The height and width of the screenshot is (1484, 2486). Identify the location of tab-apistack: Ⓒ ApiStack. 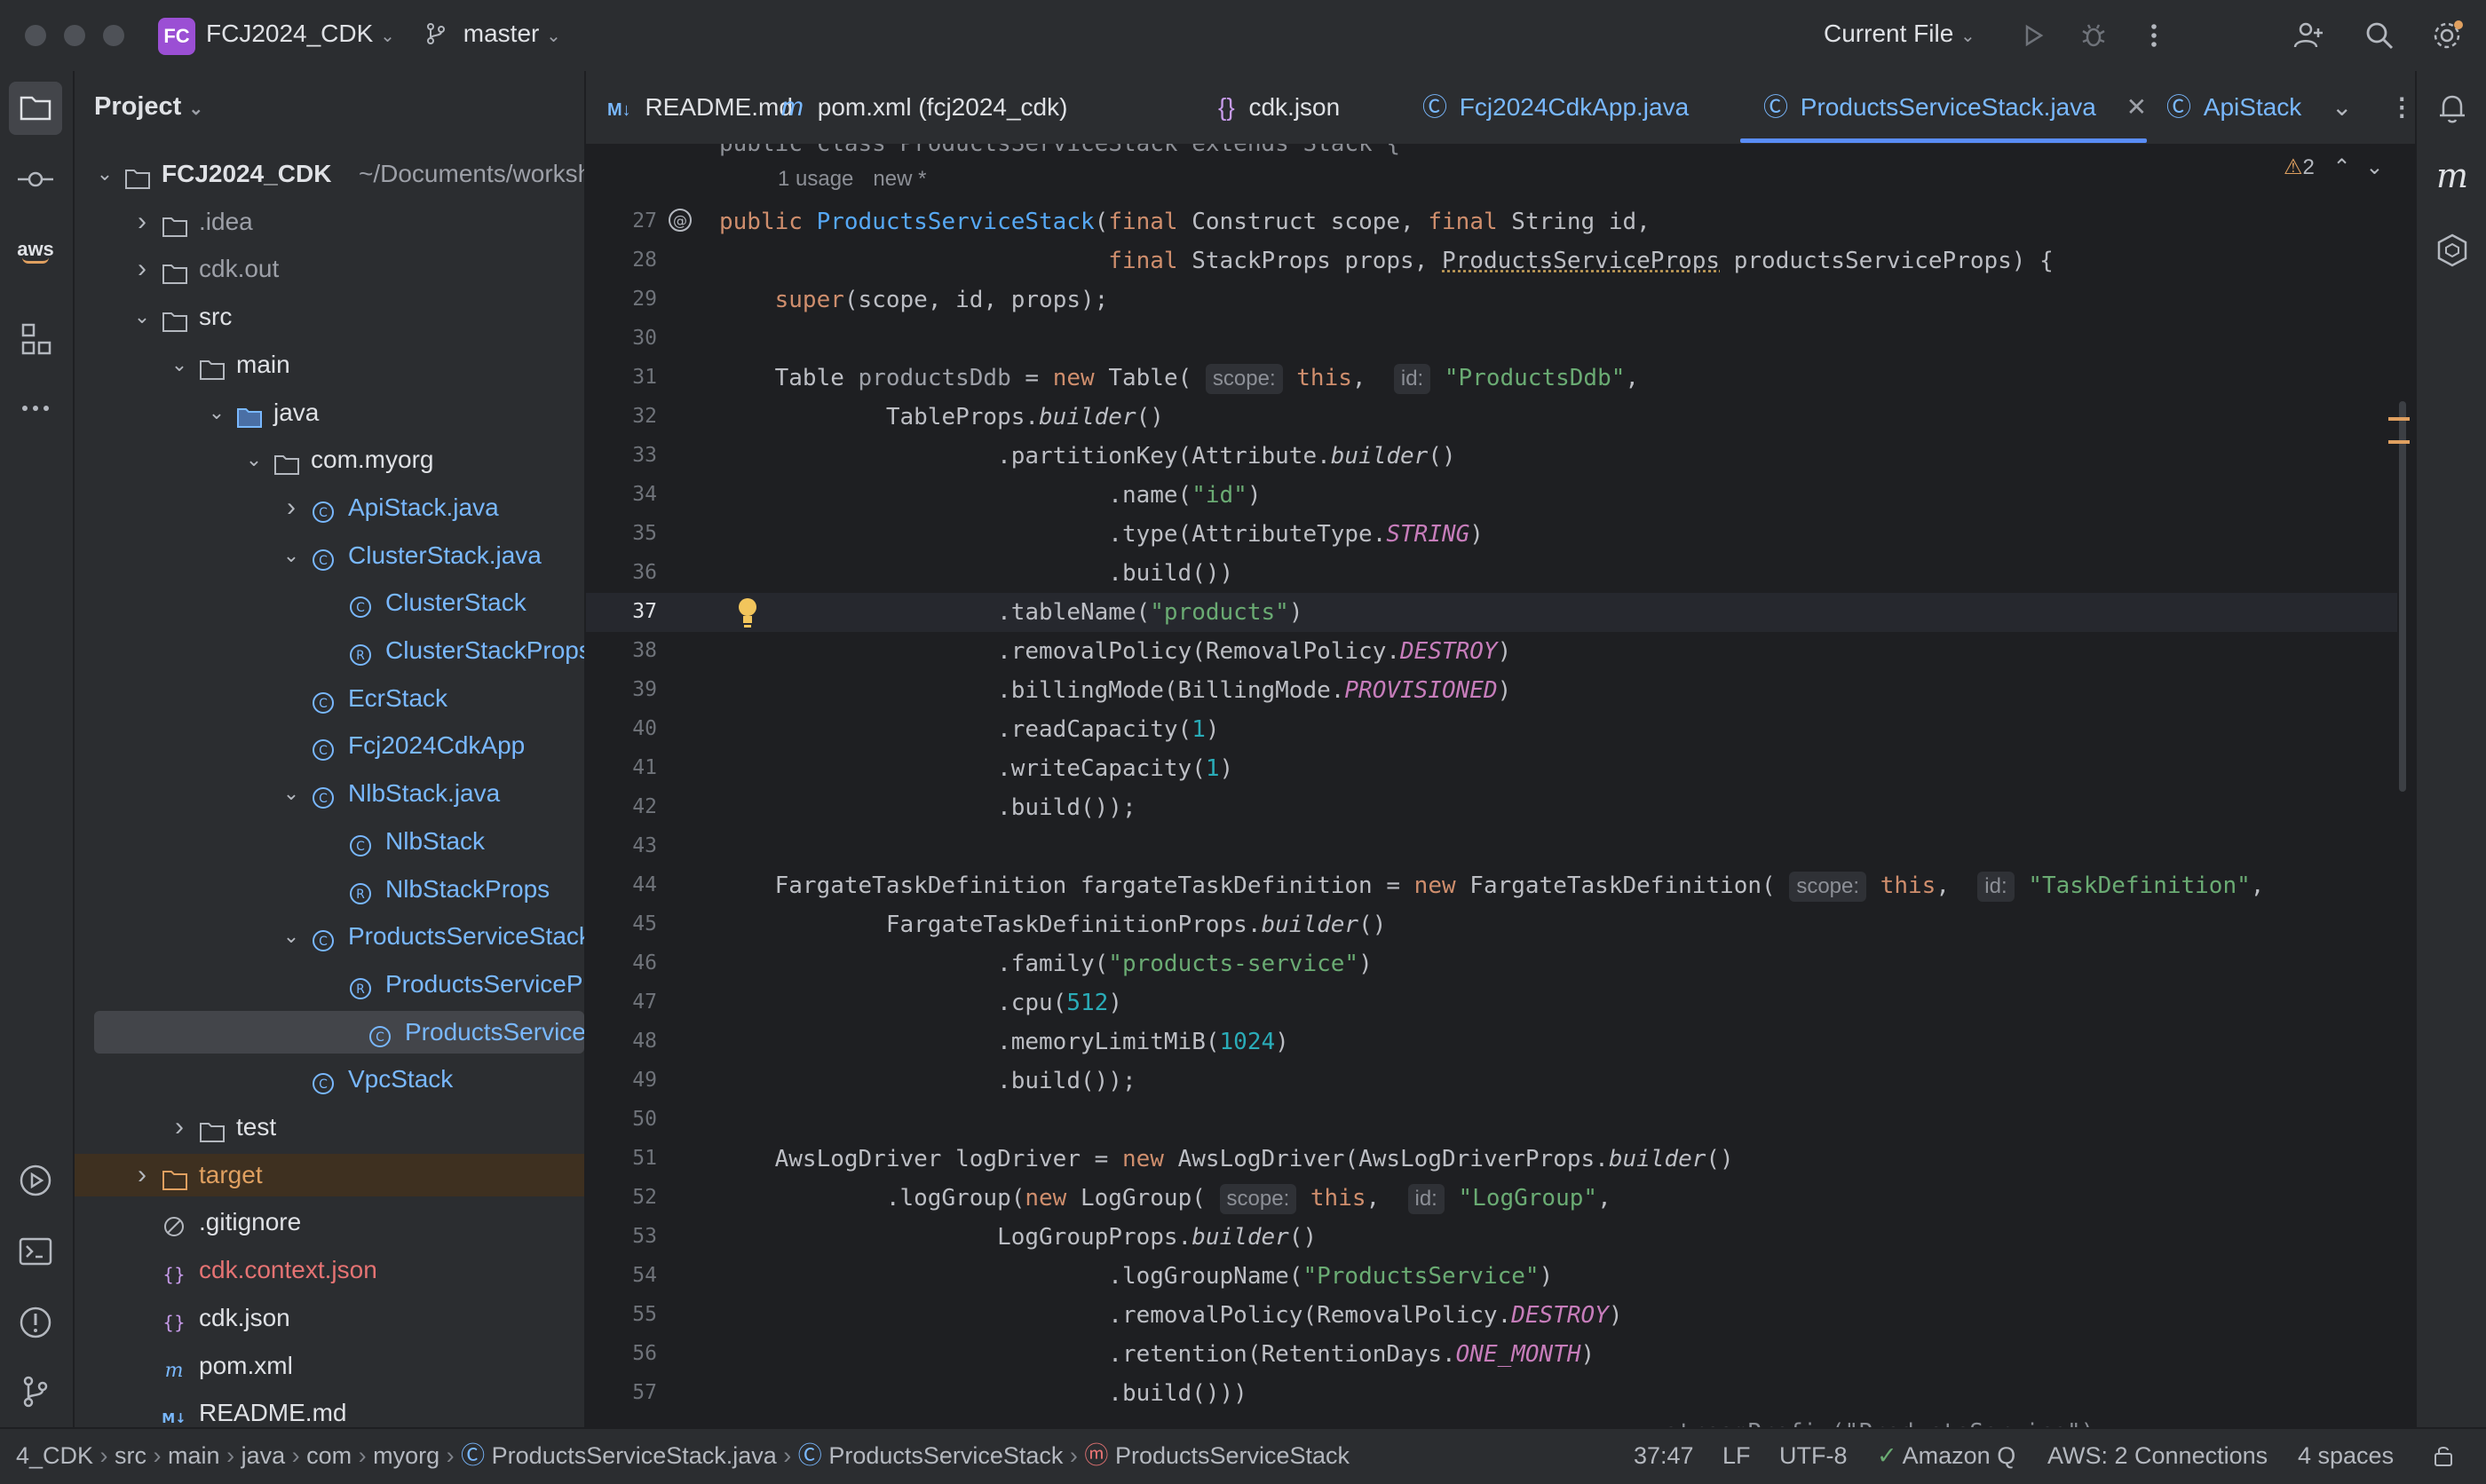
(2233, 108).